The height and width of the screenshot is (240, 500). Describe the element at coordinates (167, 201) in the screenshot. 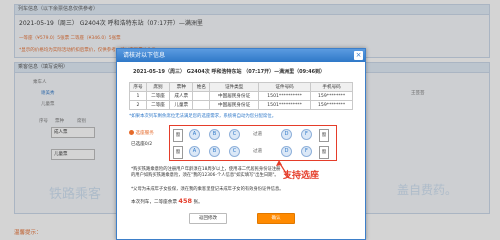

I see `ticket-remaining: 本次列车，二等座余票 458 张。` at that location.